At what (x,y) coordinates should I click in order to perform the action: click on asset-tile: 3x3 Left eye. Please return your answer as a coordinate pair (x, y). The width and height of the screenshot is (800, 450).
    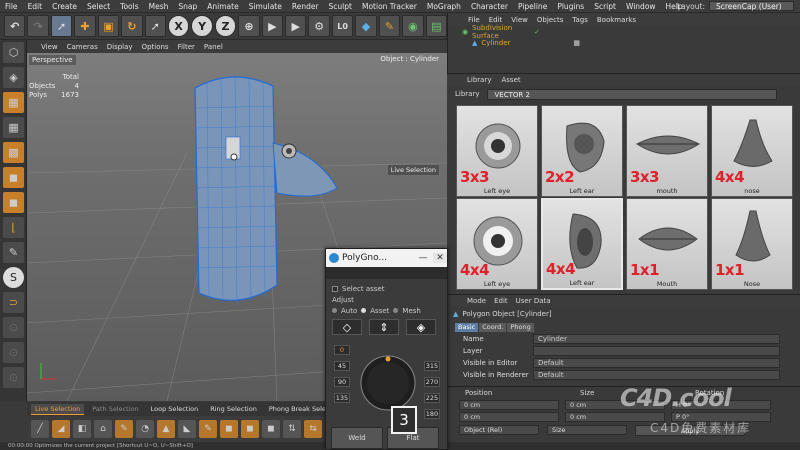
    Looking at the image, I should click on (497, 151).